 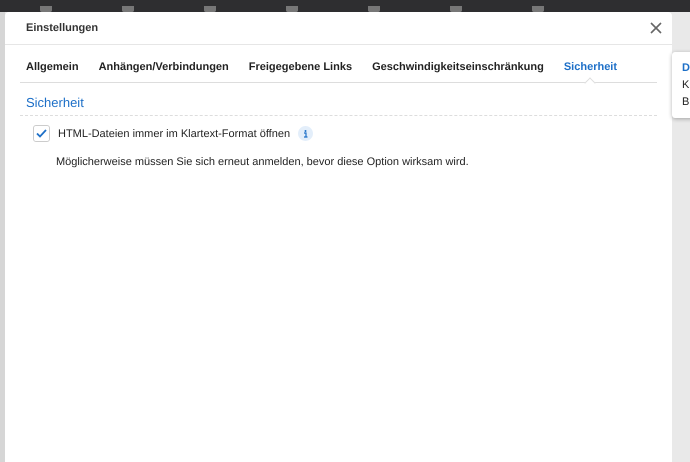 I want to click on checkmark-icon, so click(x=41, y=133).